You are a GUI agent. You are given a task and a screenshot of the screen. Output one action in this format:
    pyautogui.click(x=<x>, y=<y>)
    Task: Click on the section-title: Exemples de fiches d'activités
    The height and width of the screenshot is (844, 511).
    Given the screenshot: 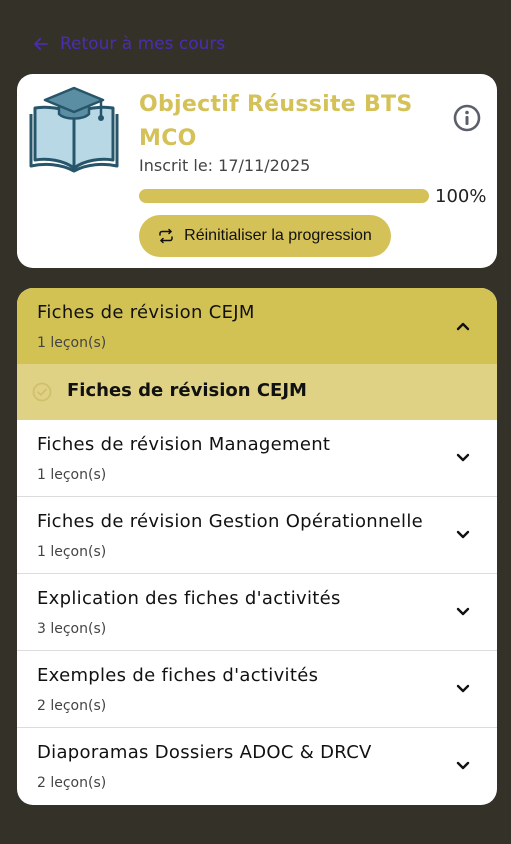 What is the action you would take?
    pyautogui.click(x=178, y=675)
    